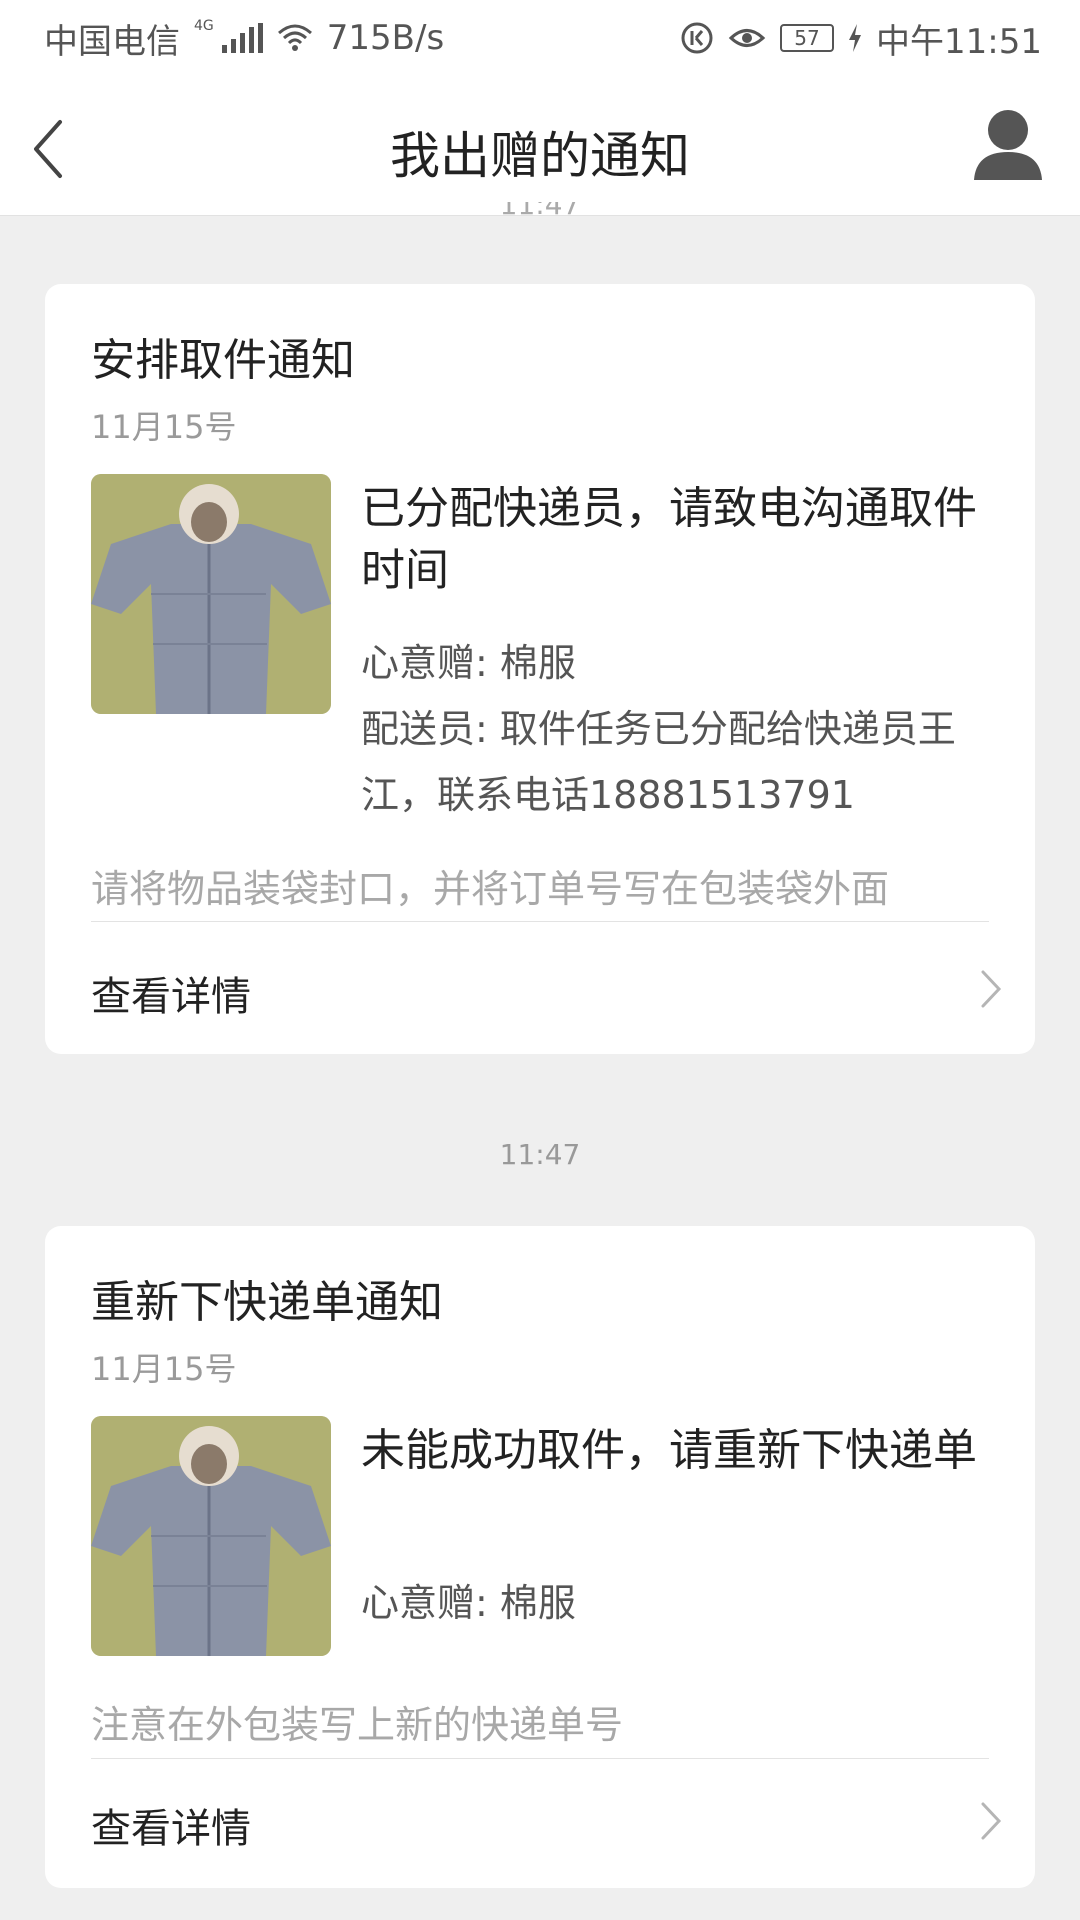  Describe the element at coordinates (490, 889) in the screenshot. I see `notification-note: 请将物品装袋封口，并将订单号写在包装袋外面` at that location.